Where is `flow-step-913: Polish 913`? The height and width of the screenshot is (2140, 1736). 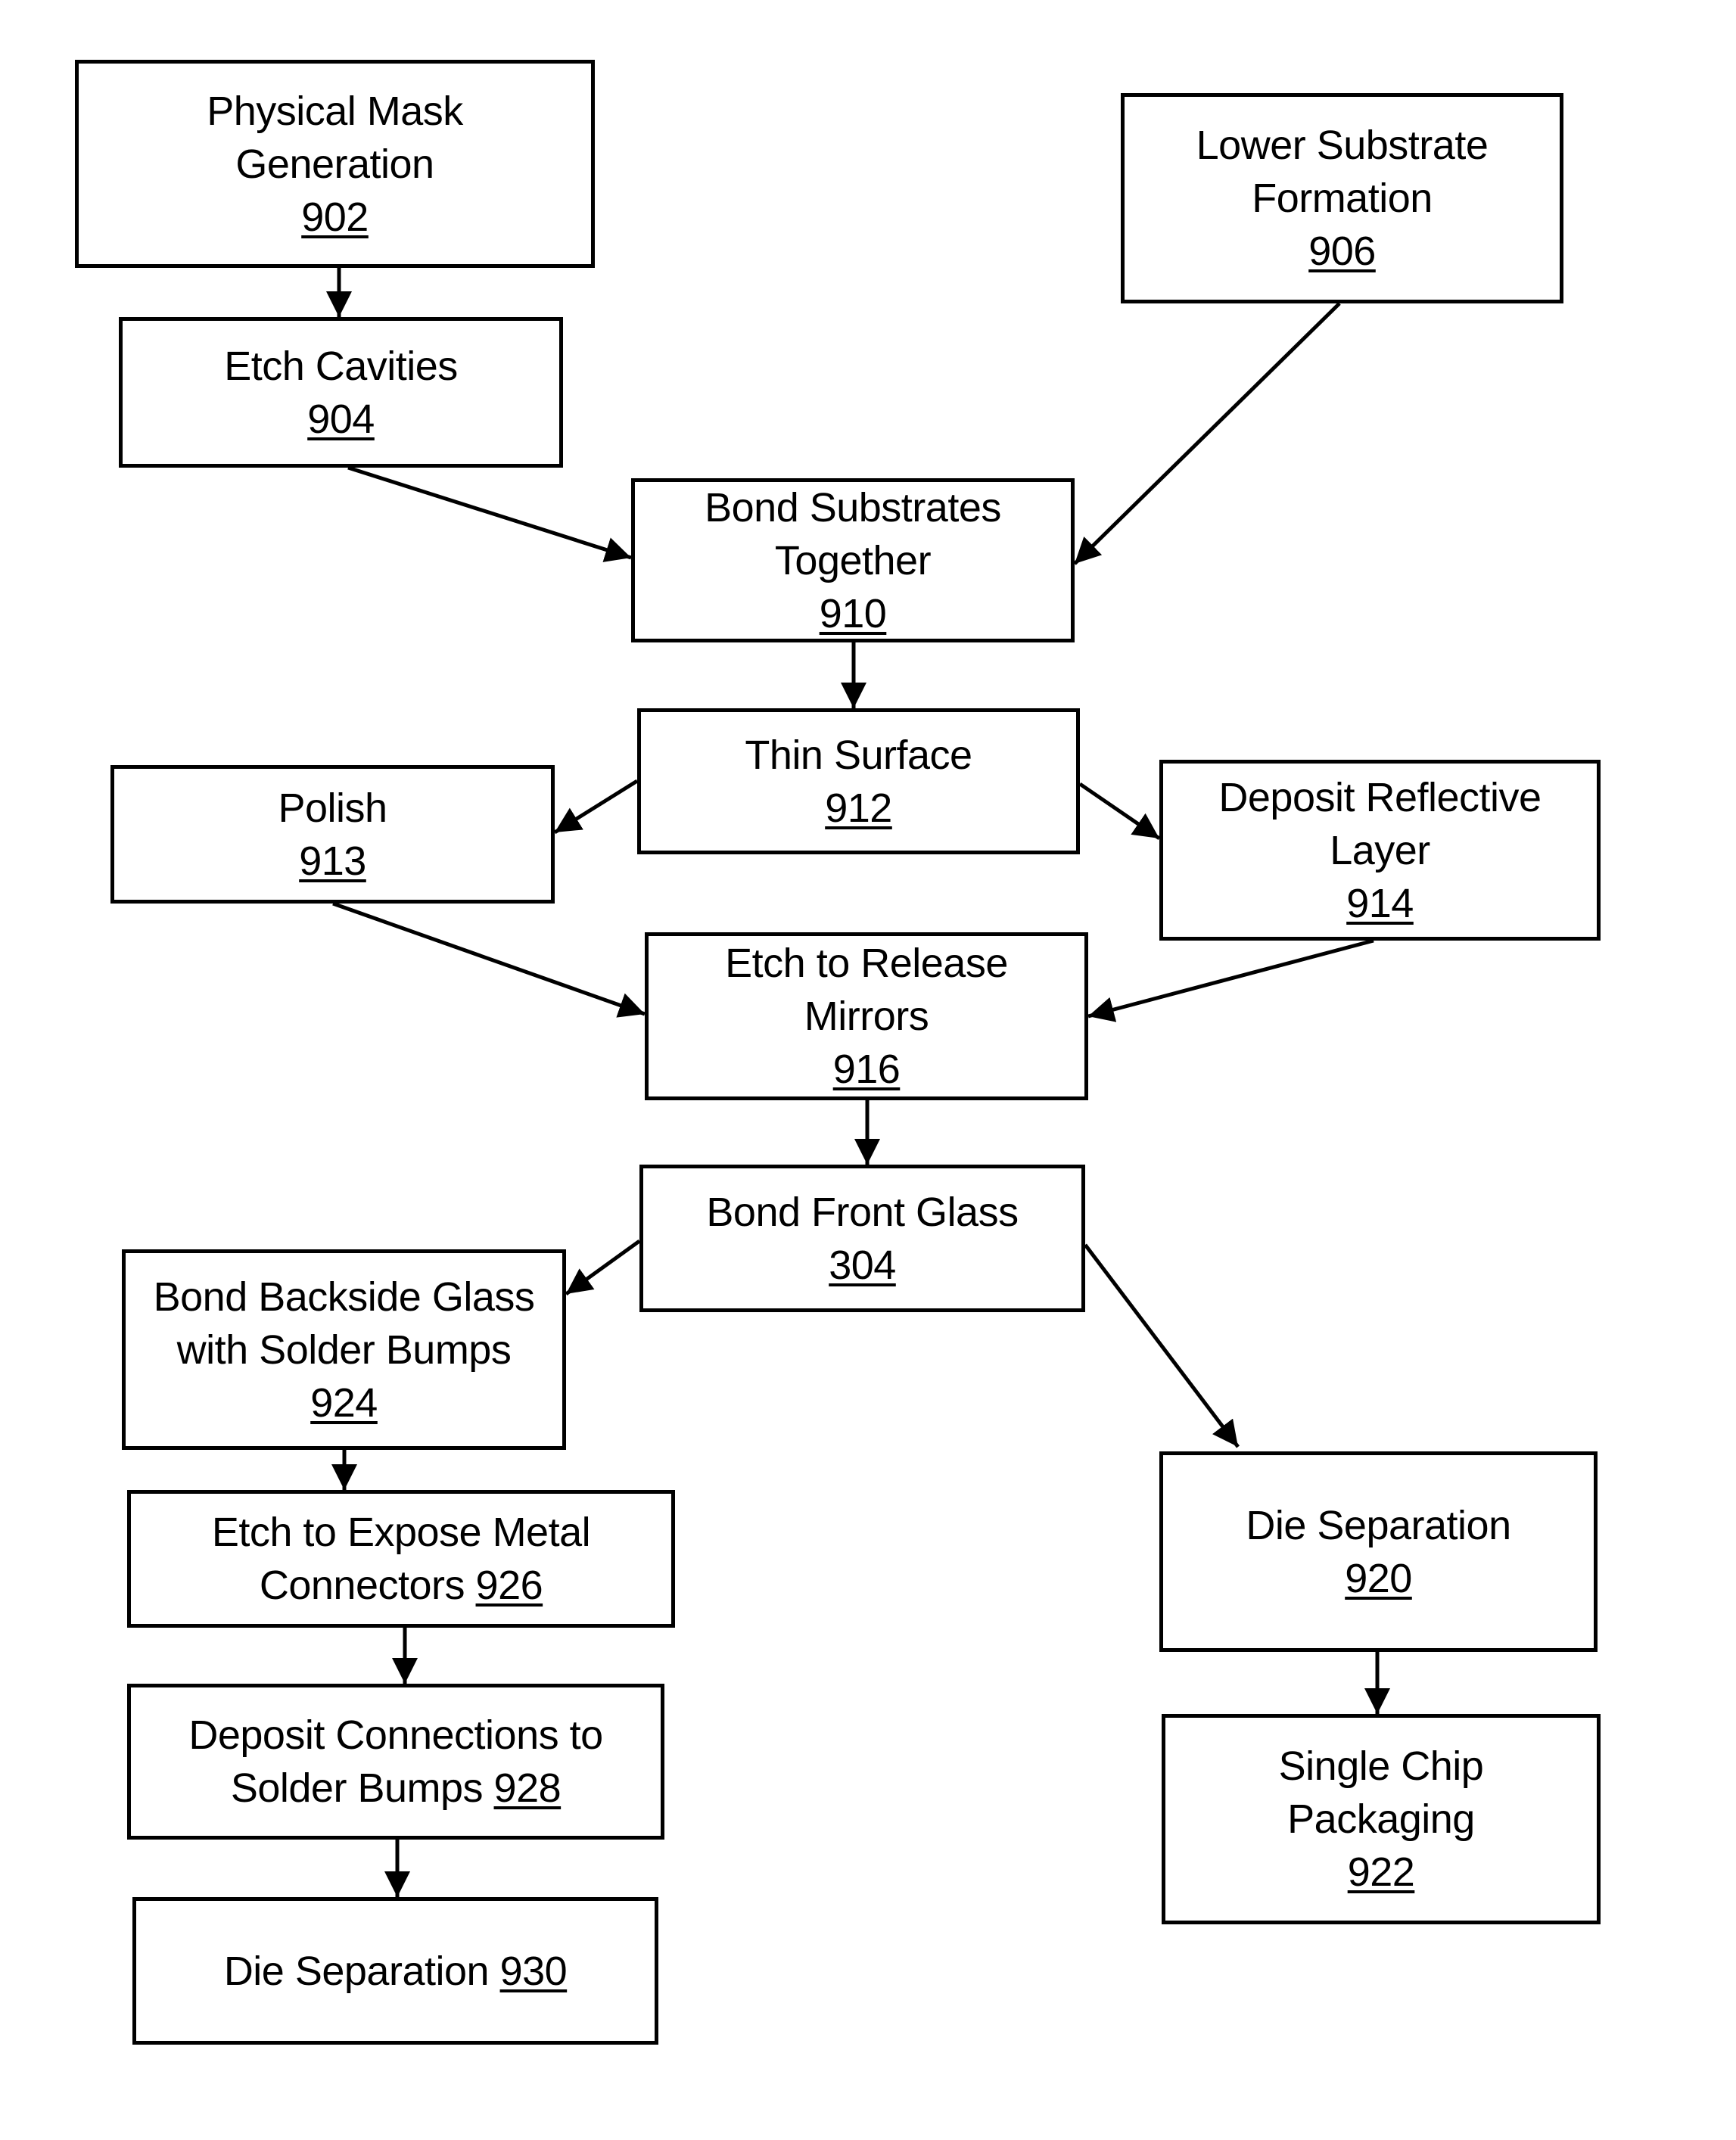
flow-step-913: Polish 913 is located at coordinates (332, 835).